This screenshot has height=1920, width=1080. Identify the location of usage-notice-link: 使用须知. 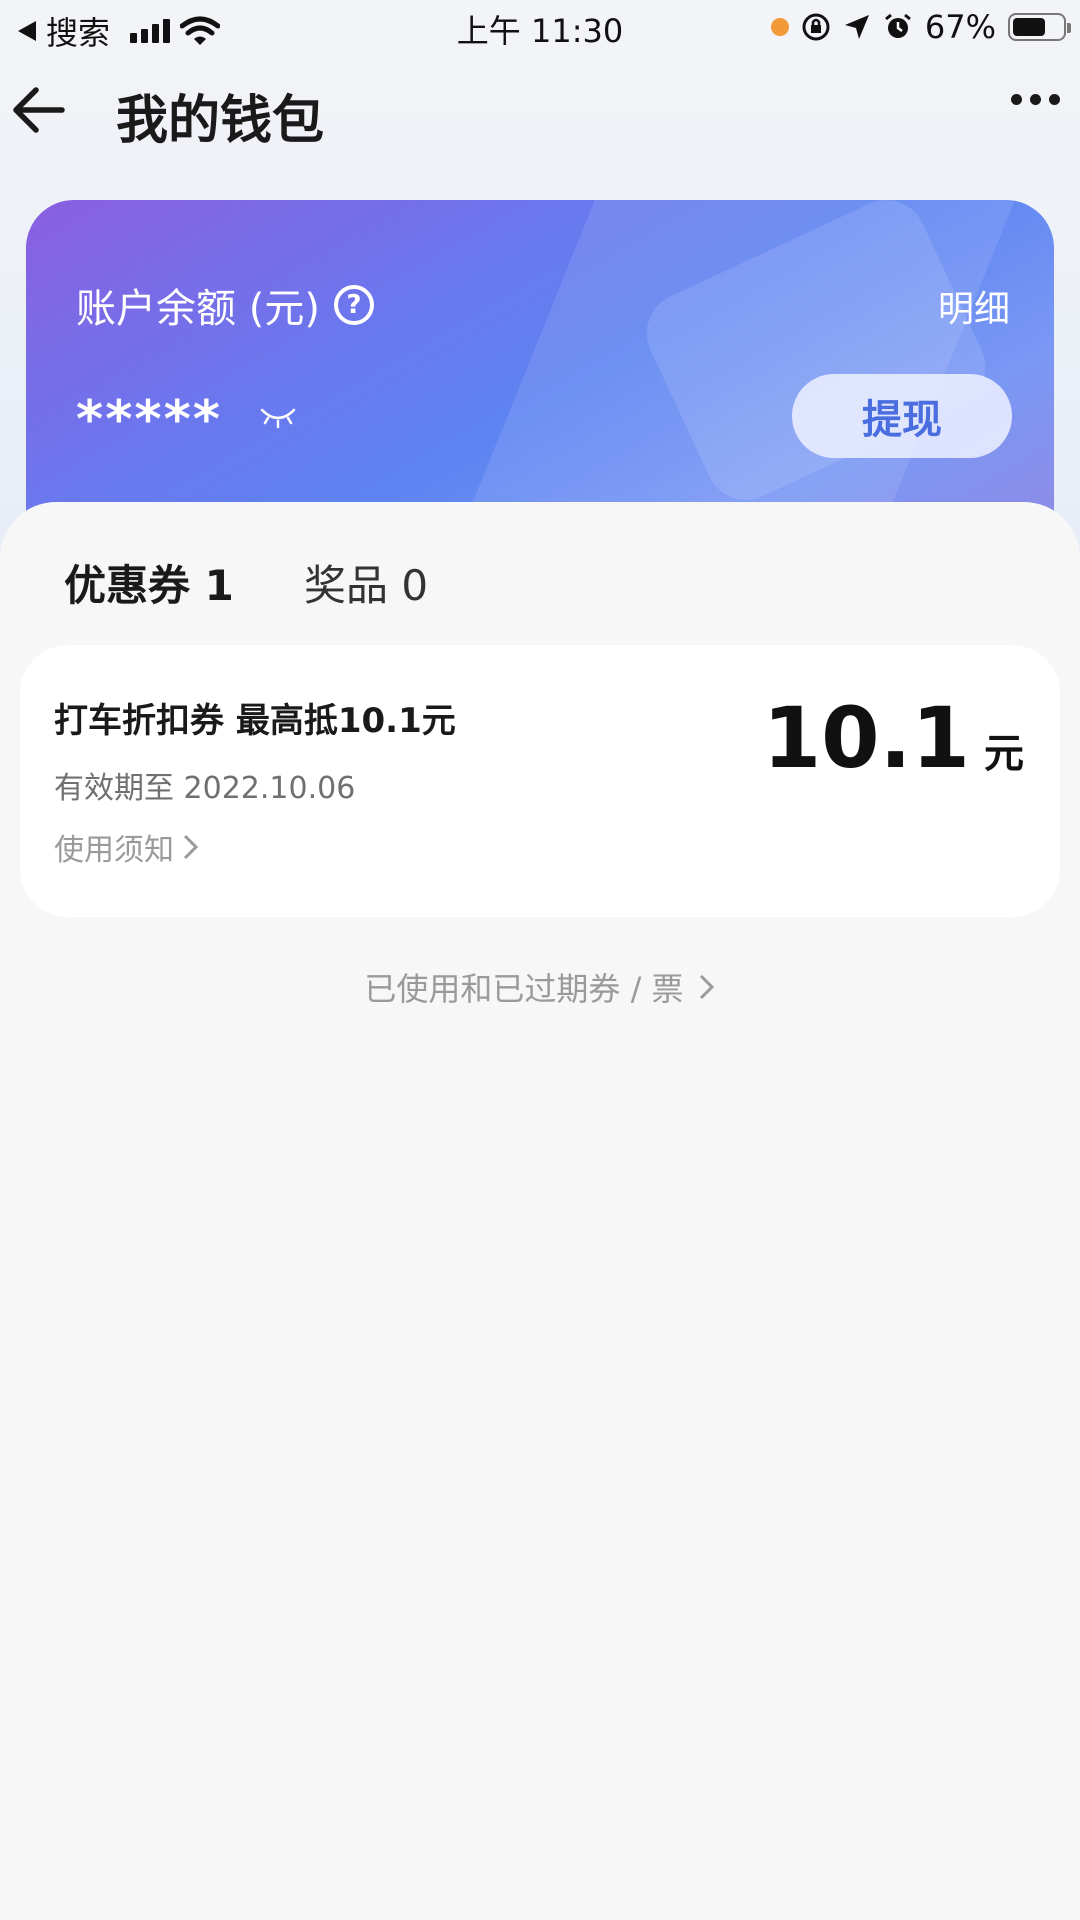
(127, 847).